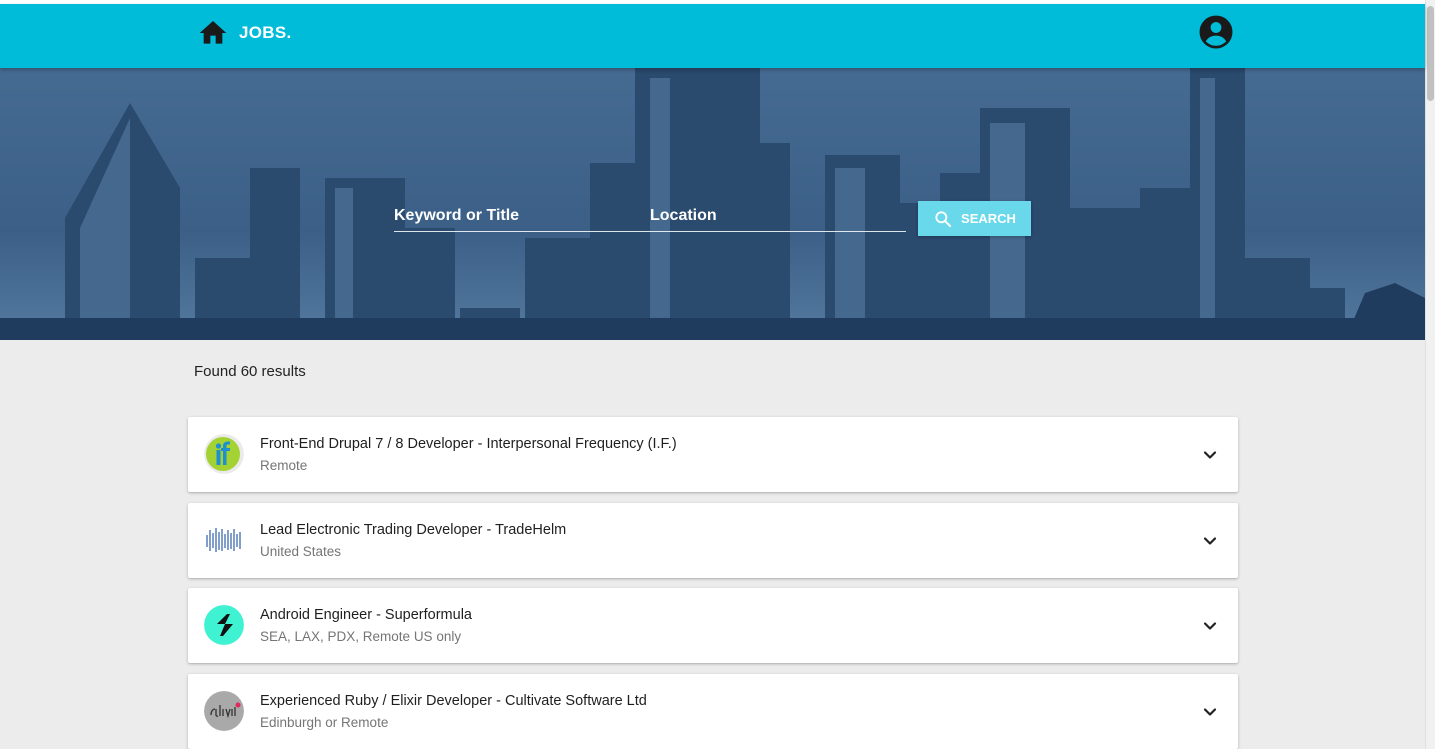 Image resolution: width=1435 pixels, height=749 pixels. I want to click on keyword-input, so click(522, 216).